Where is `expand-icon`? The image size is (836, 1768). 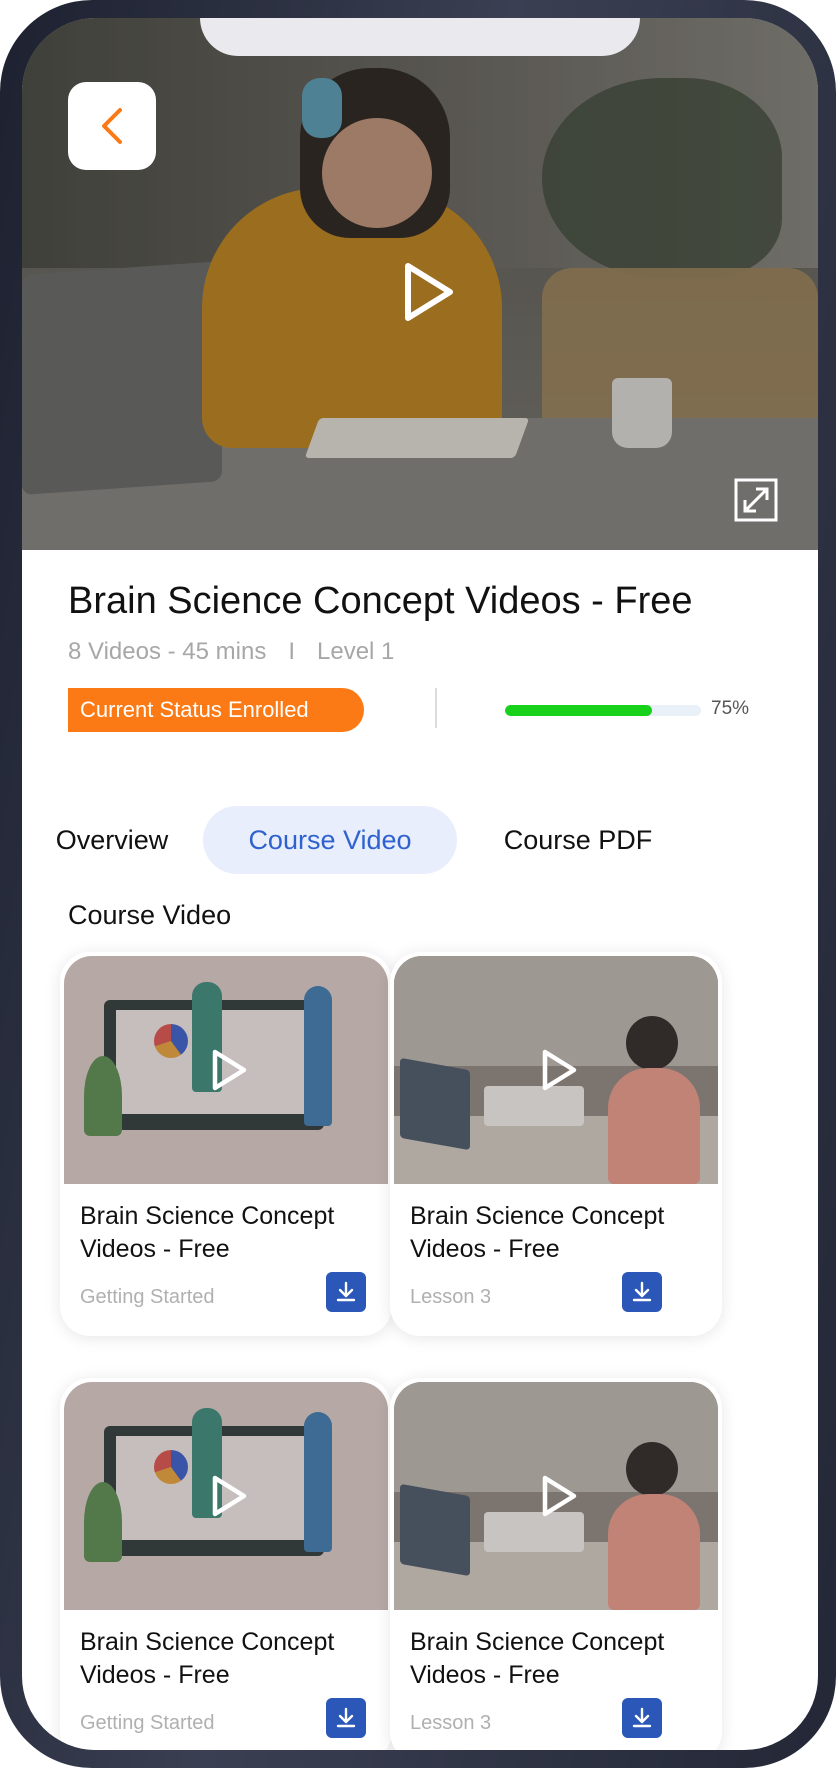 expand-icon is located at coordinates (756, 500).